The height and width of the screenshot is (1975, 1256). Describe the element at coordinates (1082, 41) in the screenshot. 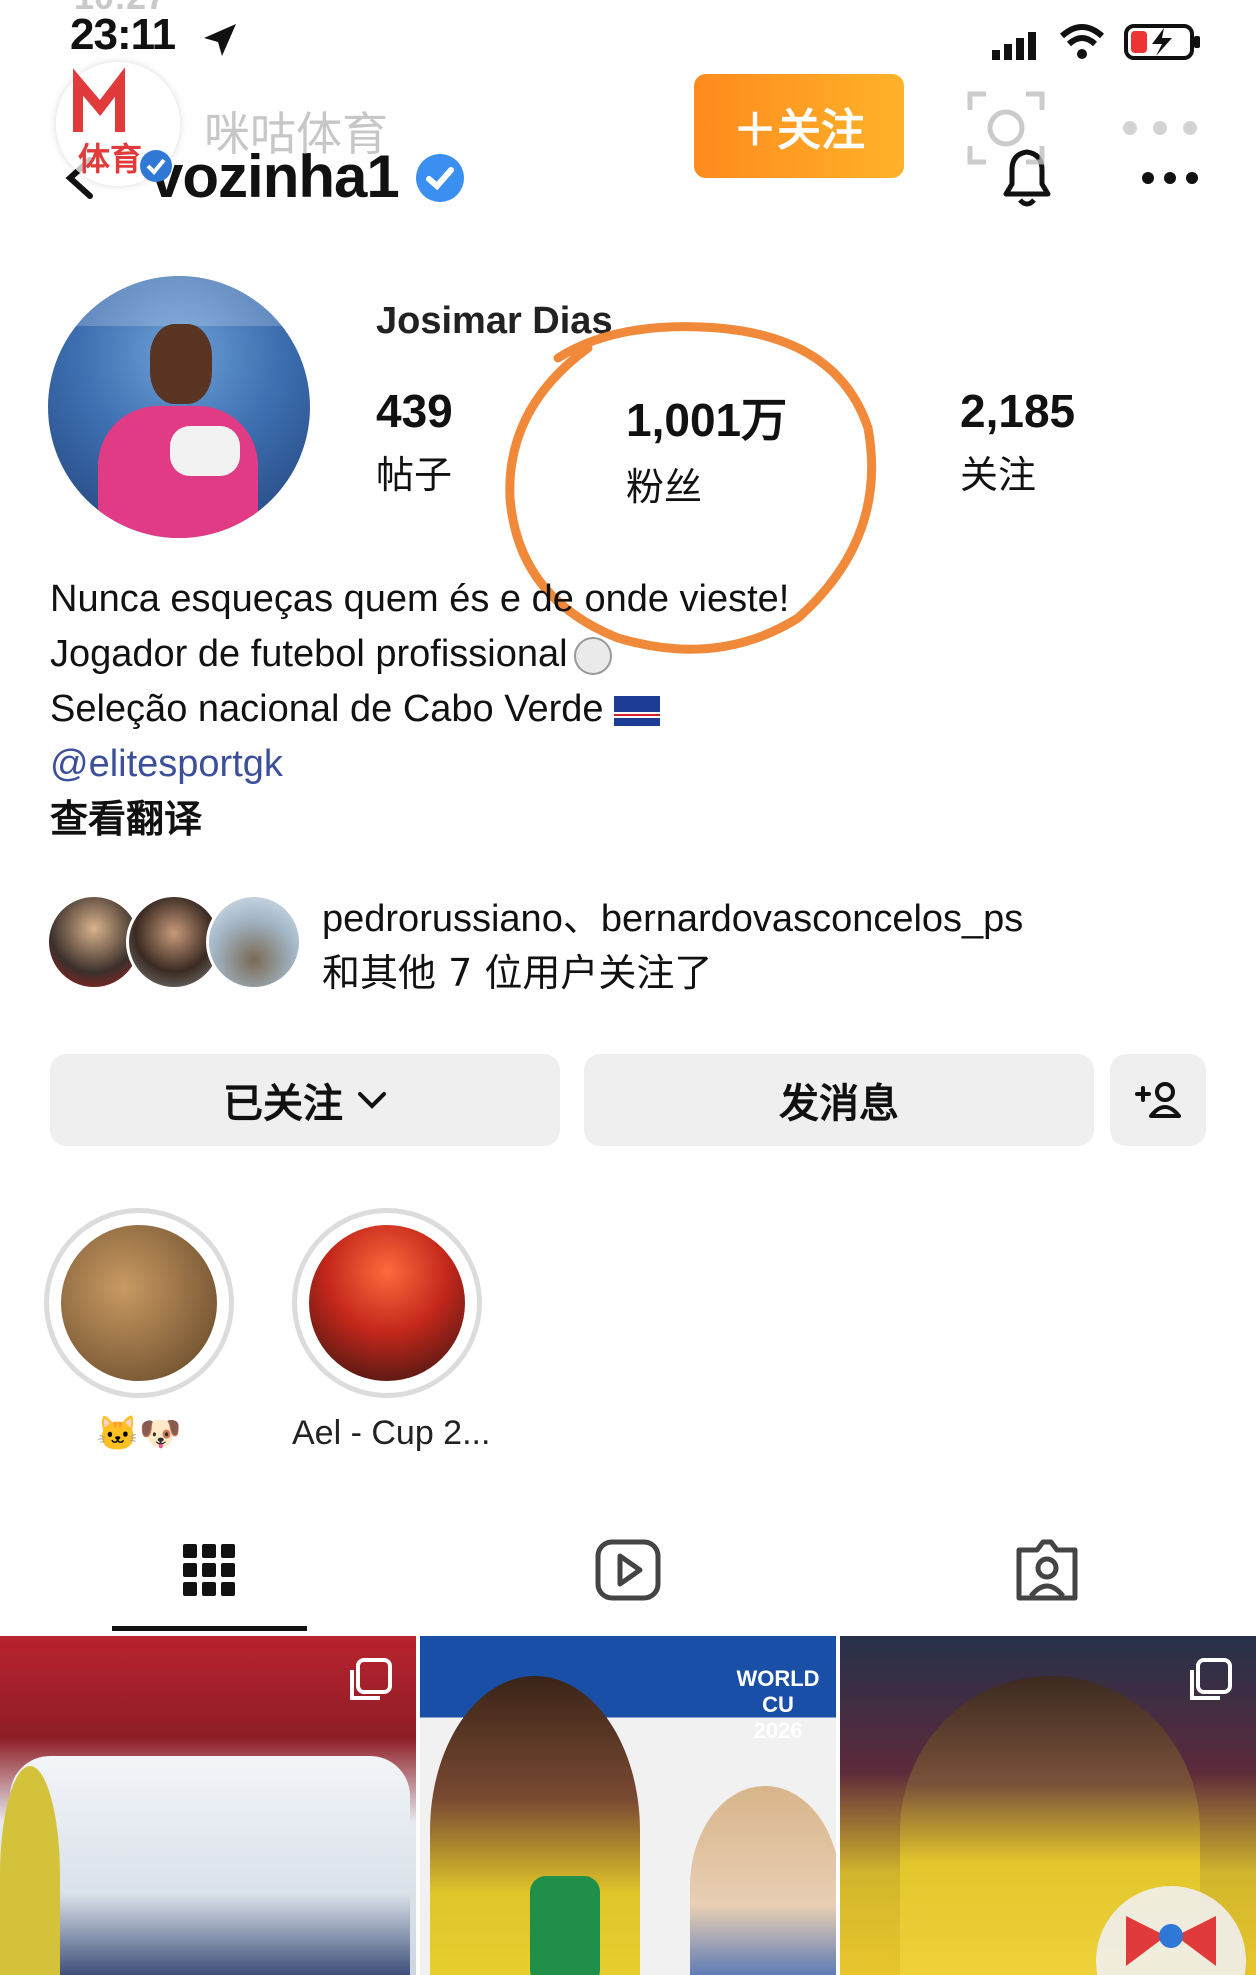

I see `wifi-icon` at that location.